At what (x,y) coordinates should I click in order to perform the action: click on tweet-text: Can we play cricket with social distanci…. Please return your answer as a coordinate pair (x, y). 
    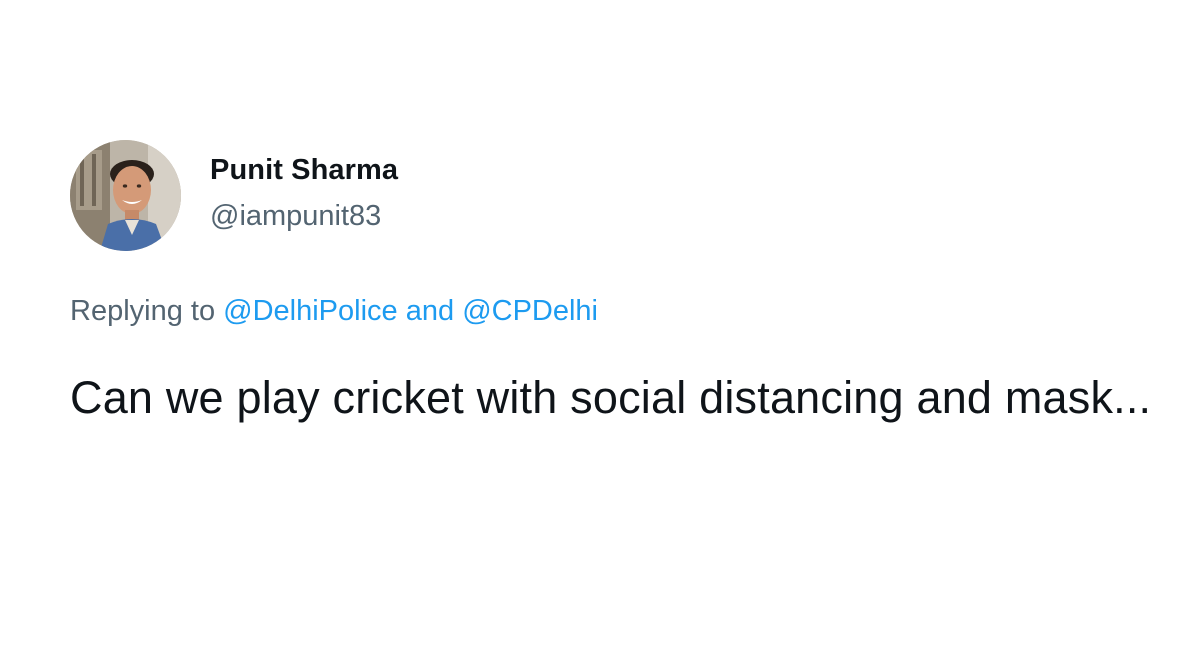
    Looking at the image, I should click on (611, 397).